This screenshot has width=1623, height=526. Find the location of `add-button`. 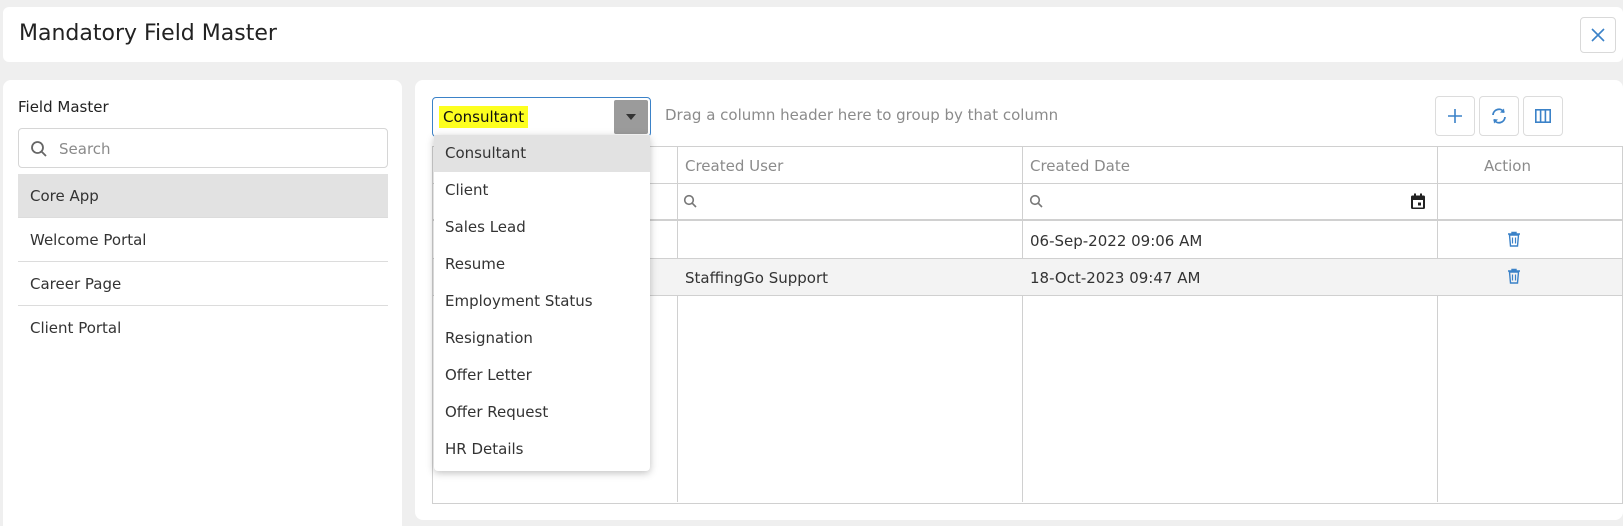

add-button is located at coordinates (1455, 116).